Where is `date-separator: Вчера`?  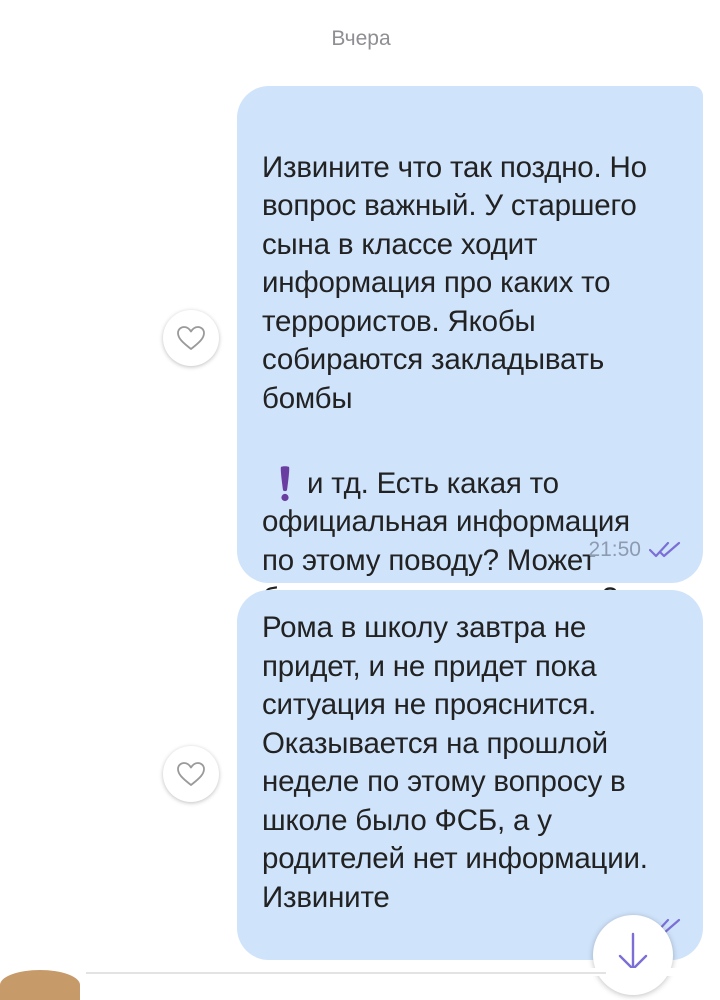 date-separator: Вчера is located at coordinates (361, 38).